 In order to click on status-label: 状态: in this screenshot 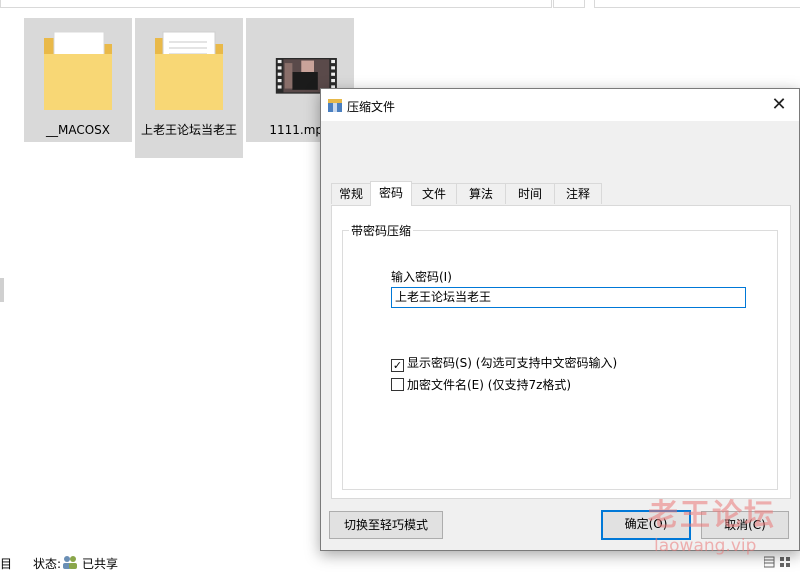, I will do `click(47, 564)`.